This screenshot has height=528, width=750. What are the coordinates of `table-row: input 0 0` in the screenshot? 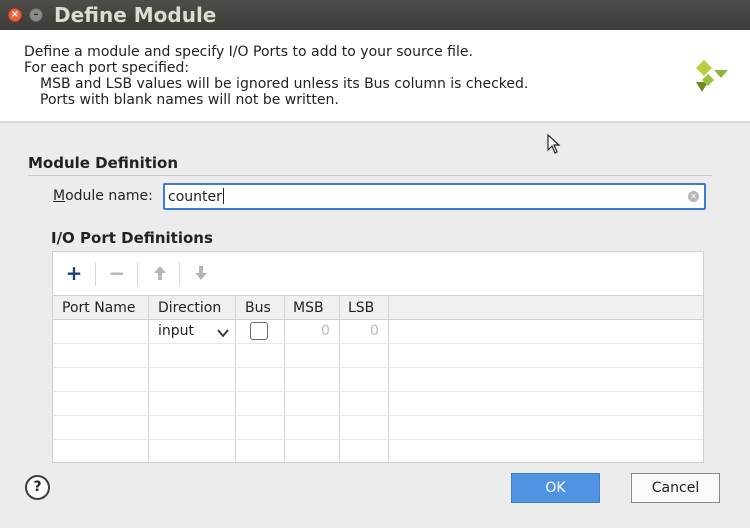 It's located at (378, 332).